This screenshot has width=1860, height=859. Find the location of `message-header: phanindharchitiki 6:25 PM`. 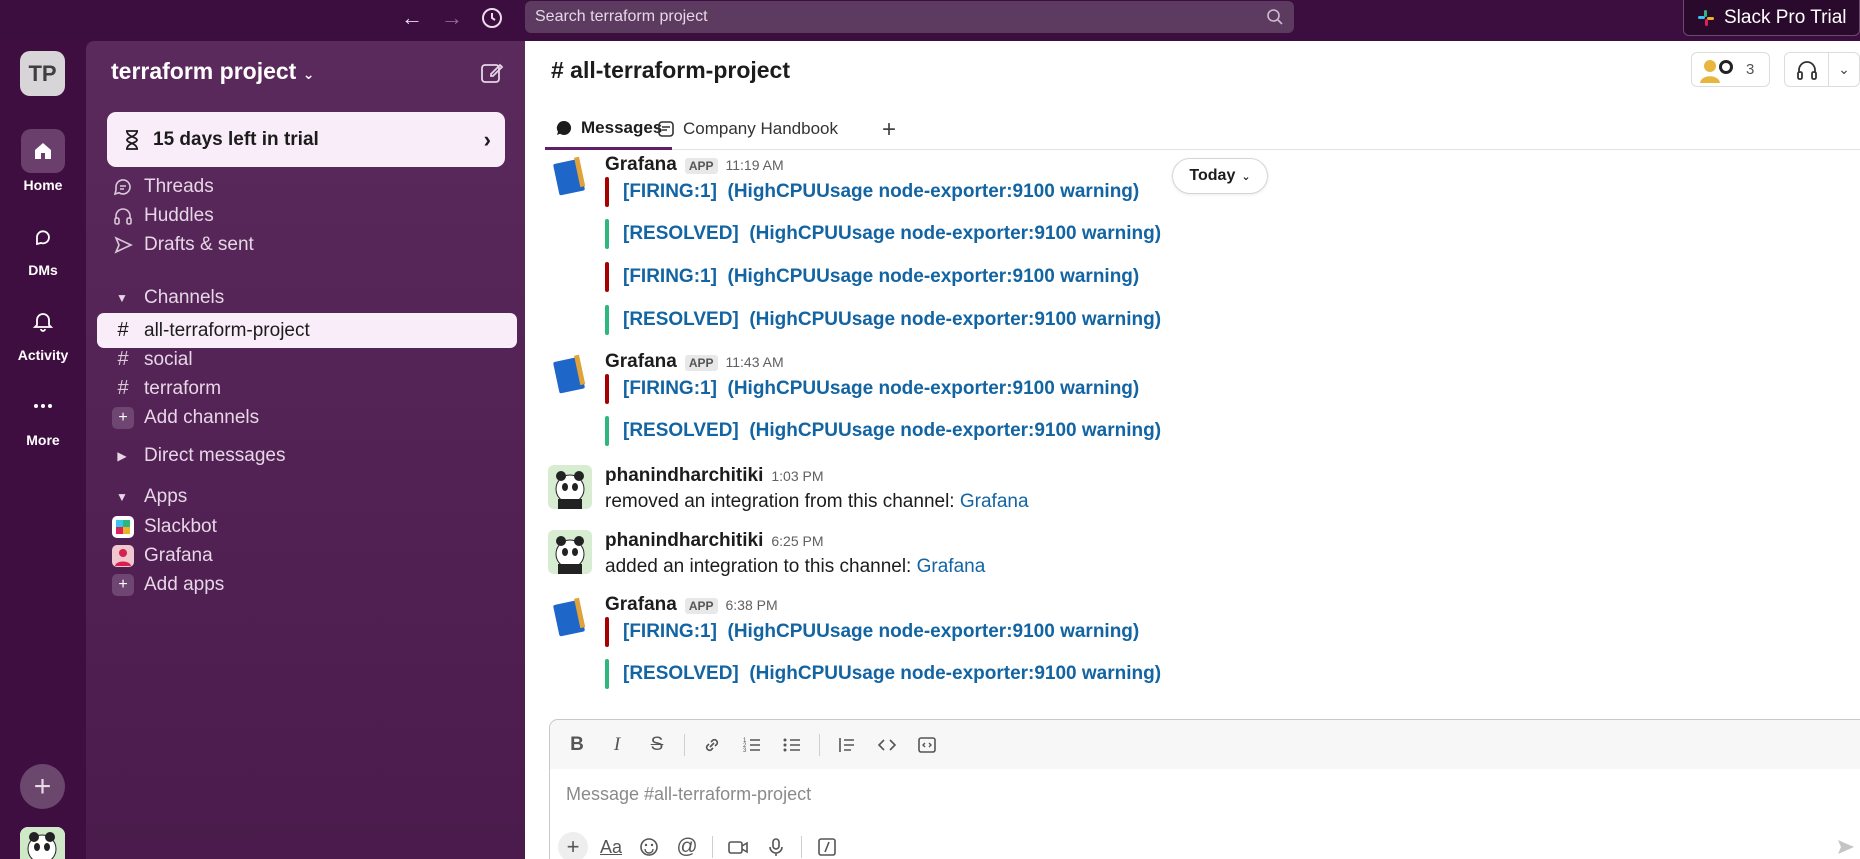

message-header: phanindharchitiki 6:25 PM is located at coordinates (714, 541).